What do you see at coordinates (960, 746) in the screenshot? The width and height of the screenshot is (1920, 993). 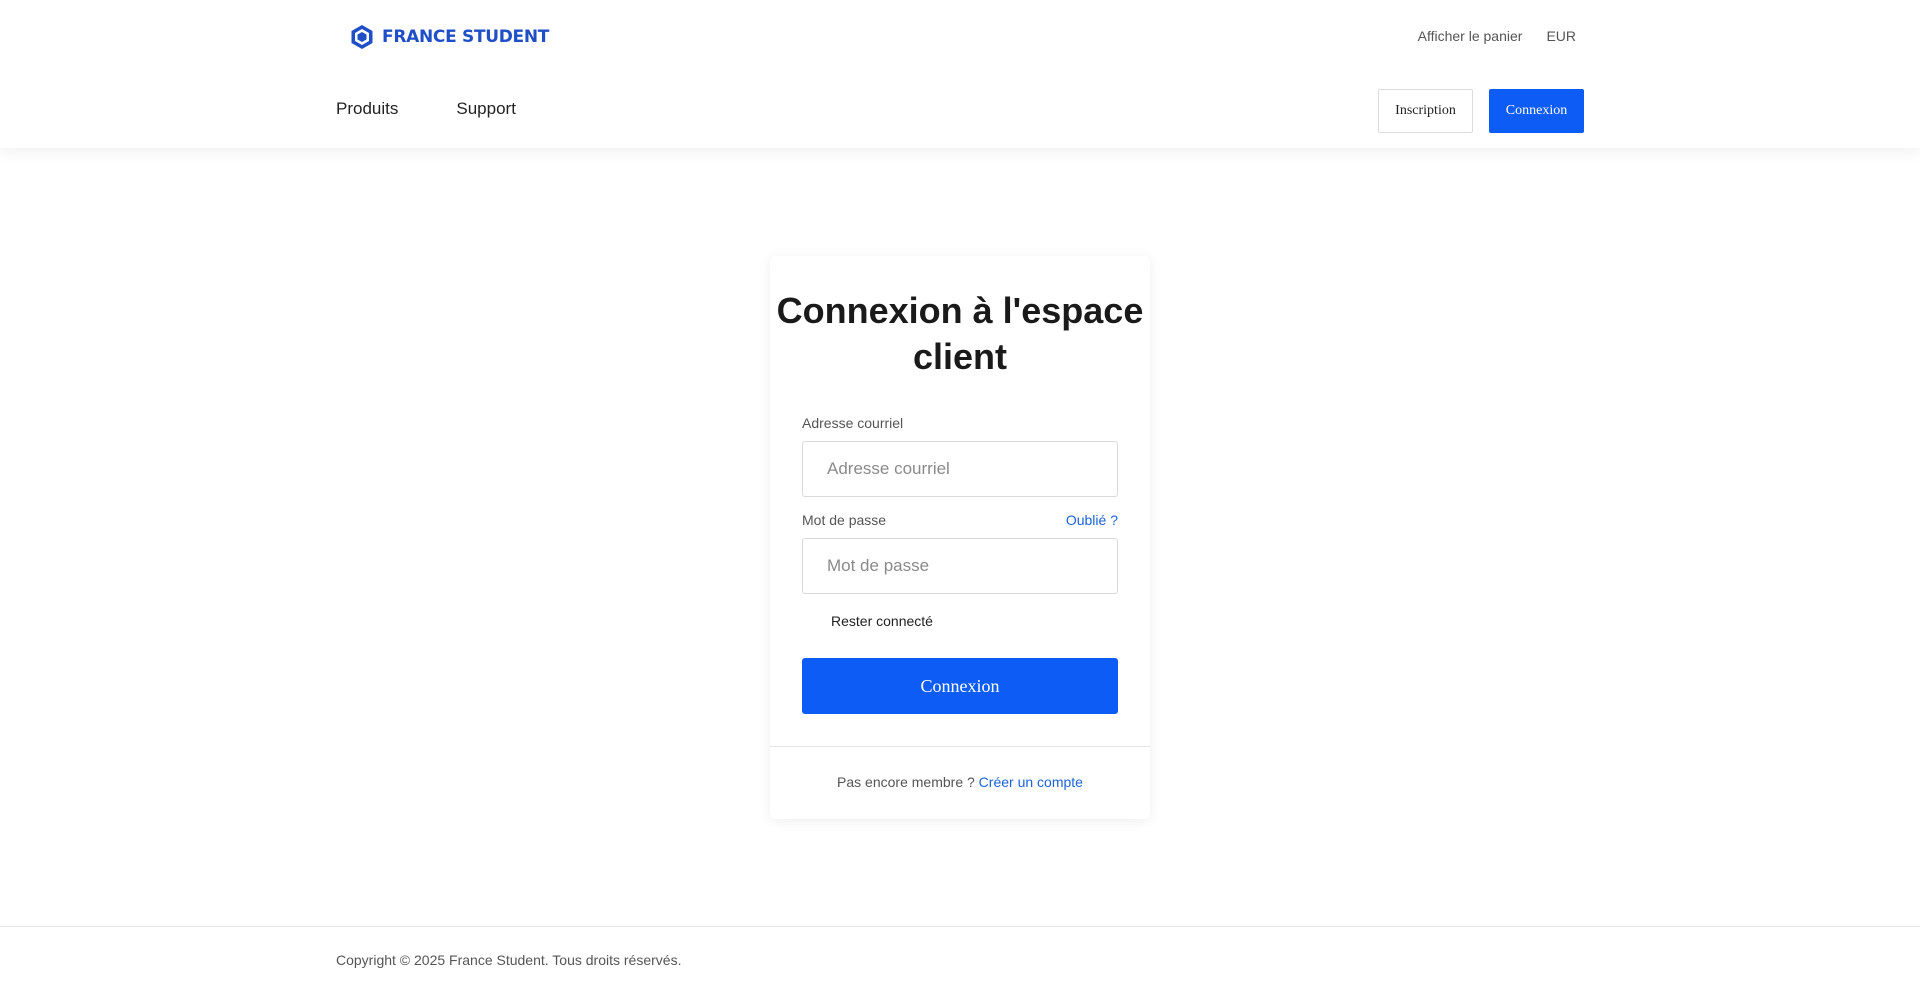 I see `card-divider` at bounding box center [960, 746].